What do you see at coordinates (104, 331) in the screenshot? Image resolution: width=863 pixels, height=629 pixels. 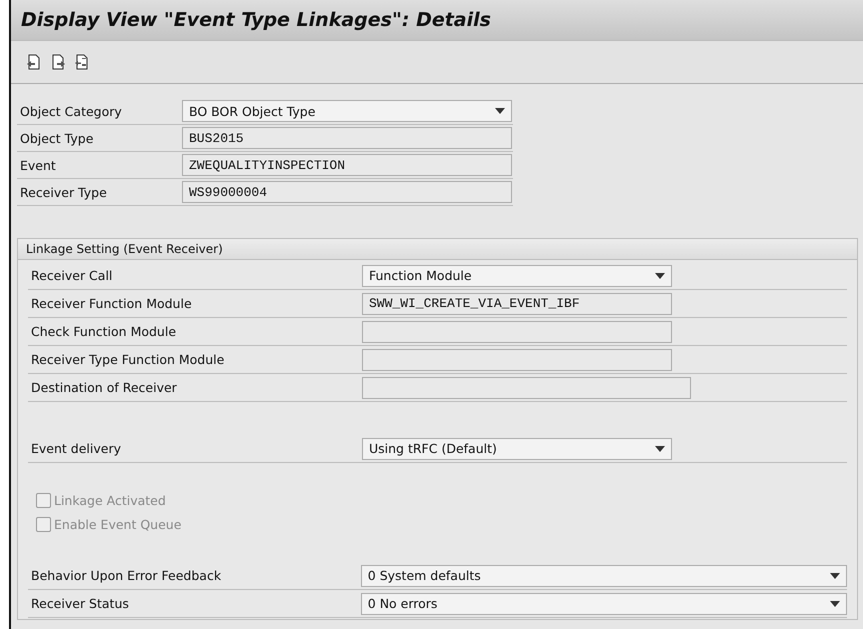 I see `field-label: Check Function Module` at bounding box center [104, 331].